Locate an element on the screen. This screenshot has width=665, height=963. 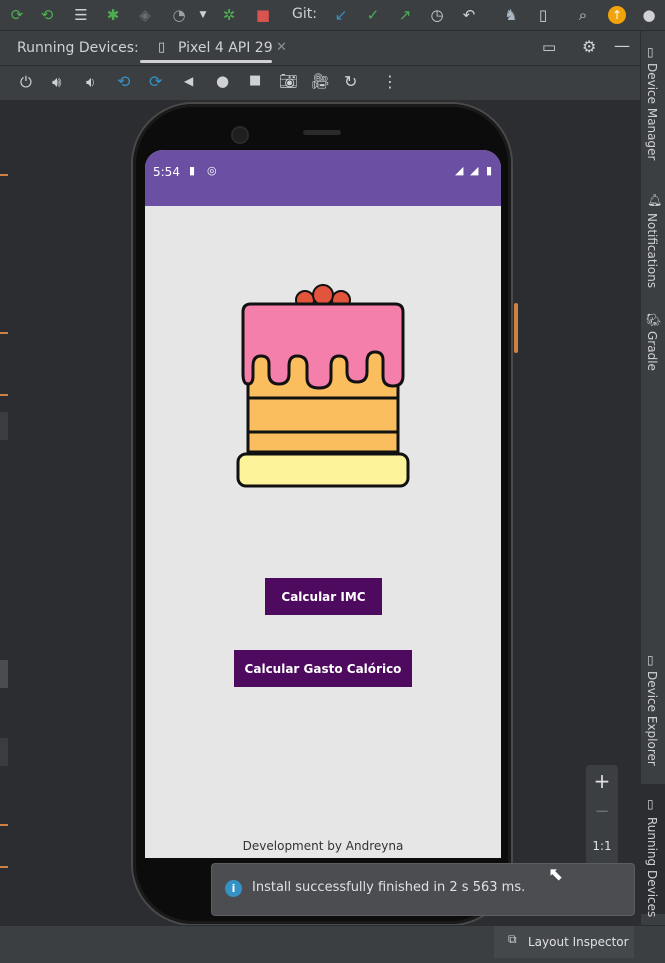
android-status-bar: 5:54 ▮ ◎ ◢ ◢ ▮ is located at coordinates (323, 178).